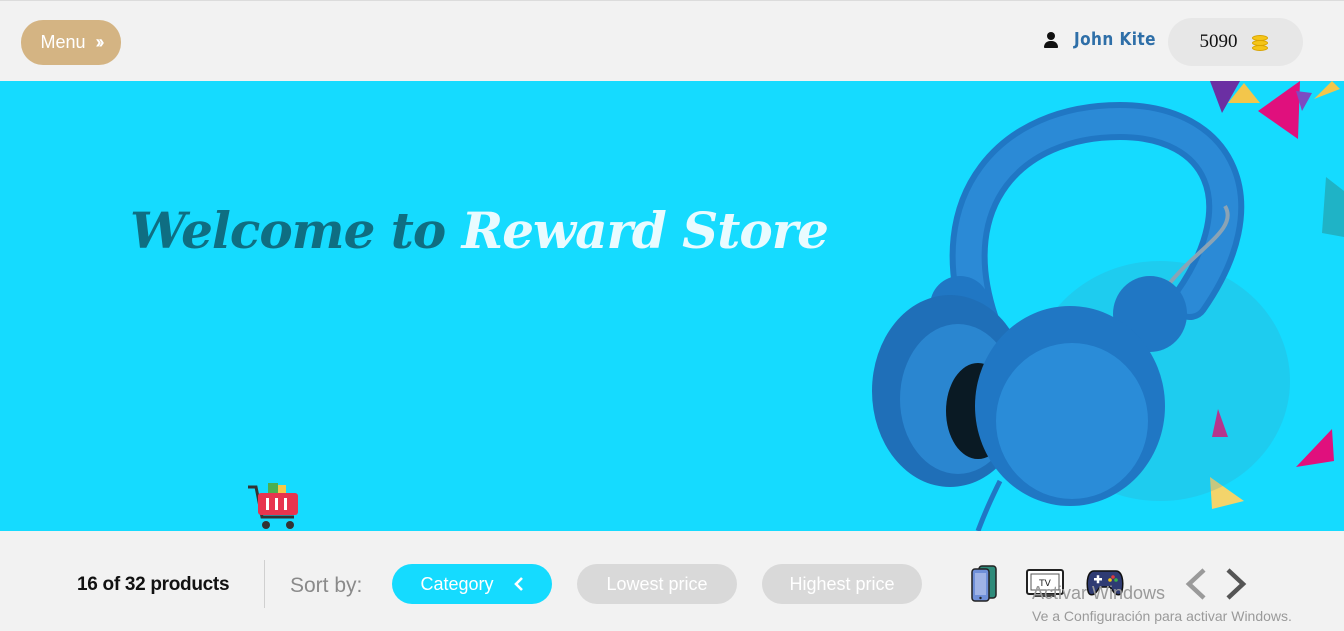 Image resolution: width=1344 pixels, height=631 pixels. I want to click on watermark-title: Activar Windows, so click(1099, 593).